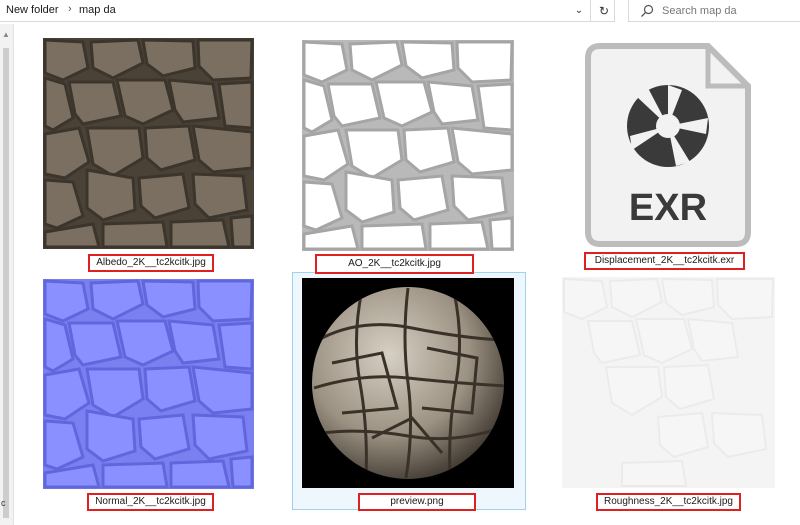 This screenshot has width=800, height=525. I want to click on file-name-label: Albedo_2K__tc2kcitk.jpg, so click(151, 263).